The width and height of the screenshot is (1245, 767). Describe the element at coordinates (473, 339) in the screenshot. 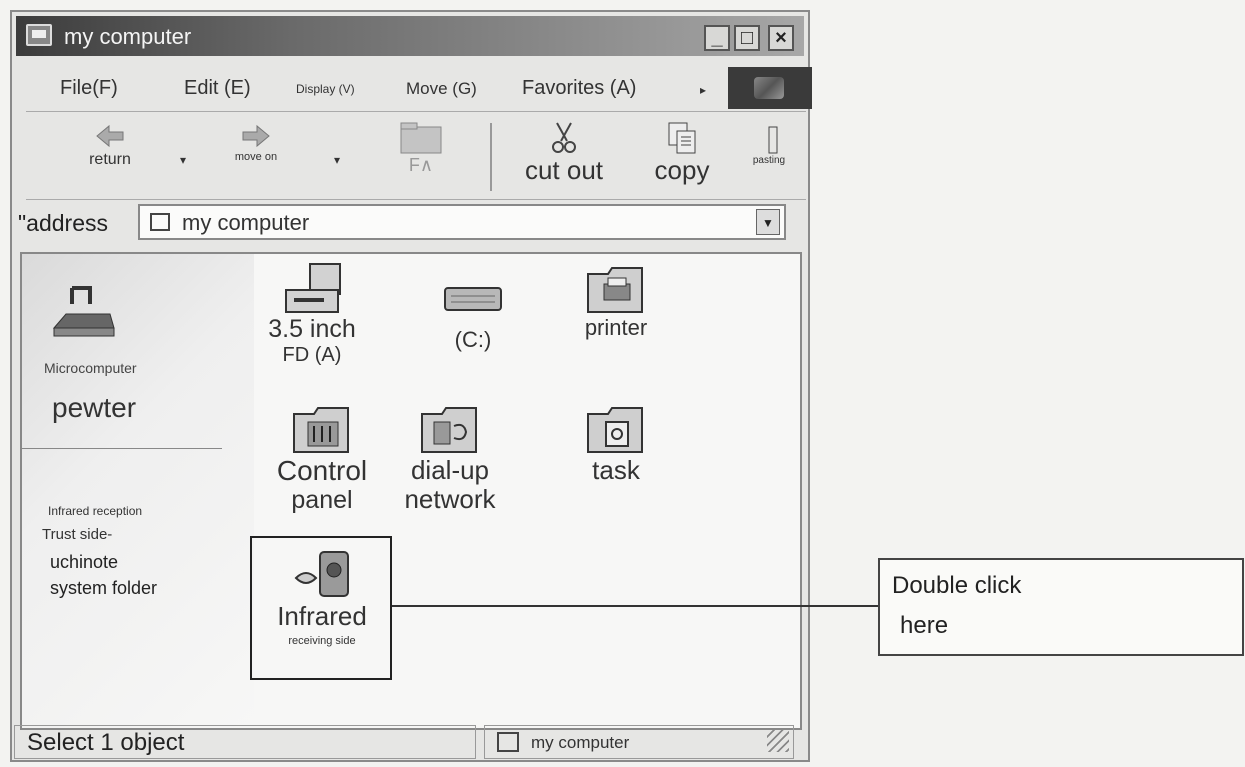

I see `item-label-1: (C:)` at that location.